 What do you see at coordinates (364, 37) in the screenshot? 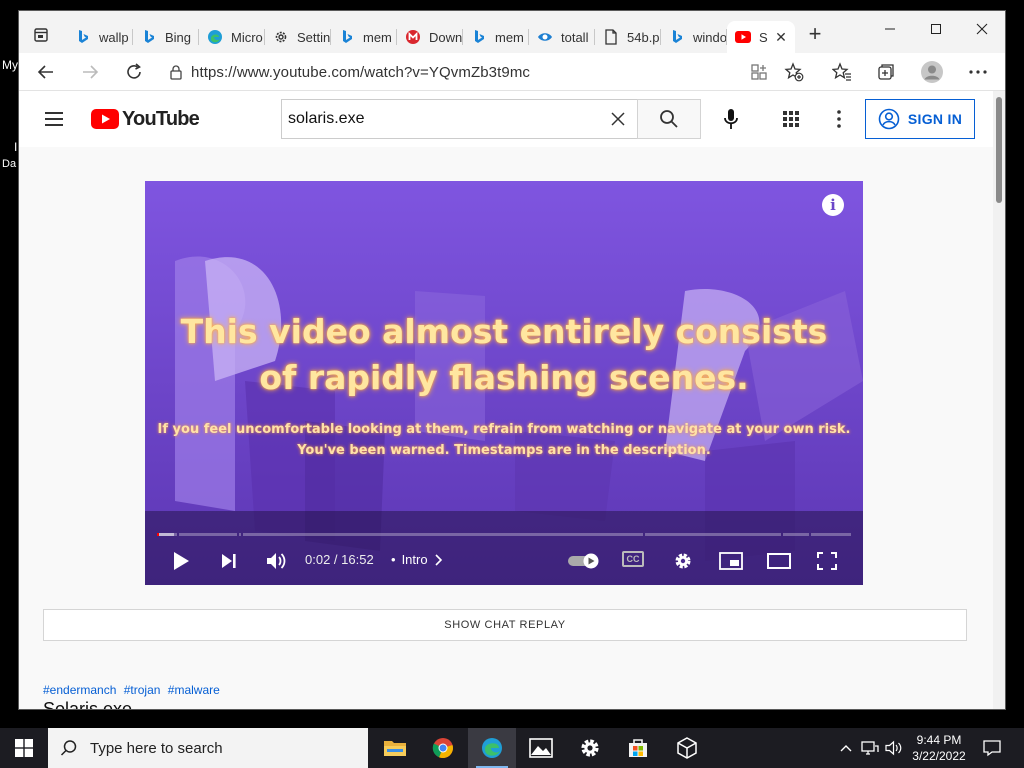
I see `tab-mem-1: mem` at bounding box center [364, 37].